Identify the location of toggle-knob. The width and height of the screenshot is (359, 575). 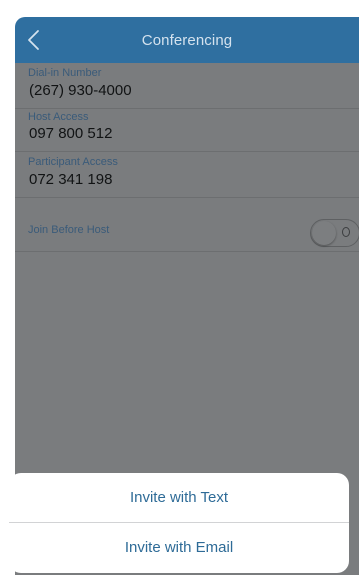
(324, 233).